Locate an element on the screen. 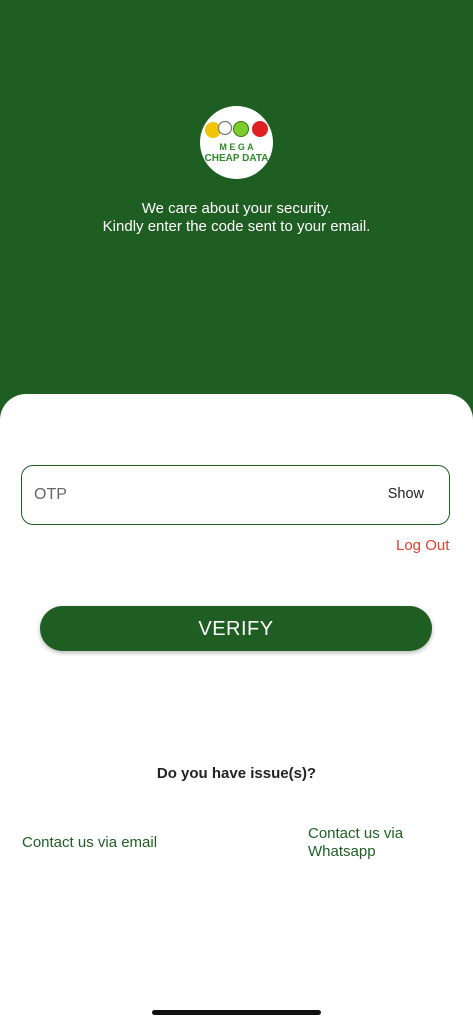 This screenshot has width=473, height=1024. otp-field: Show is located at coordinates (235, 495).